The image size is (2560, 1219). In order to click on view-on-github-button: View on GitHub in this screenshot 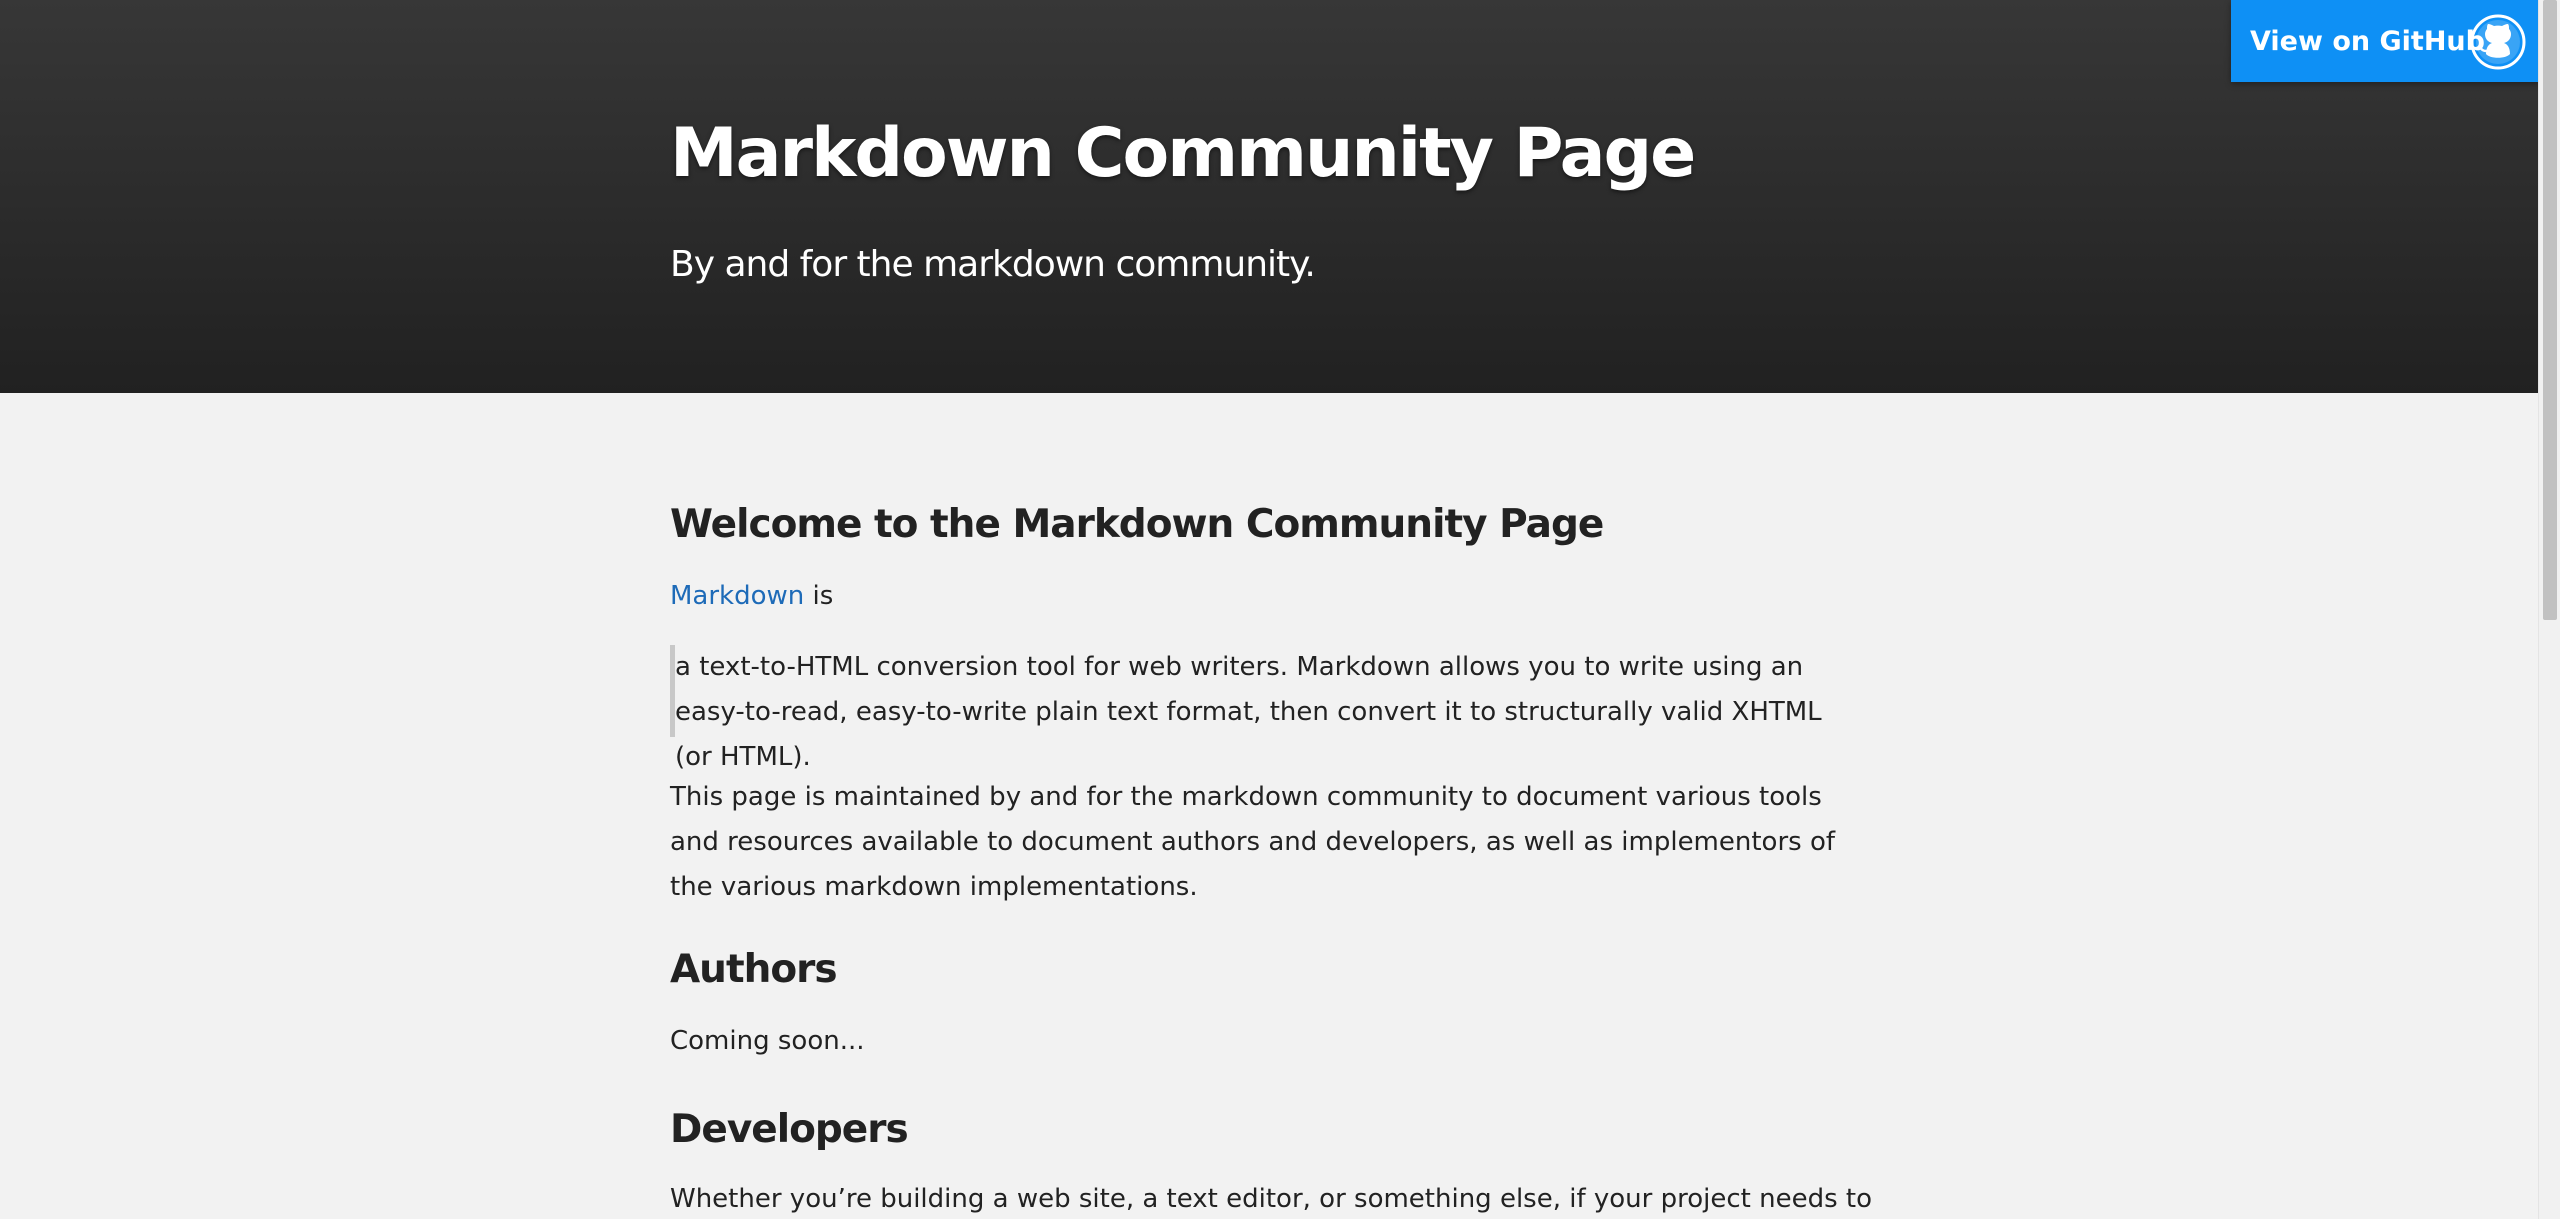, I will do `click(2384, 41)`.